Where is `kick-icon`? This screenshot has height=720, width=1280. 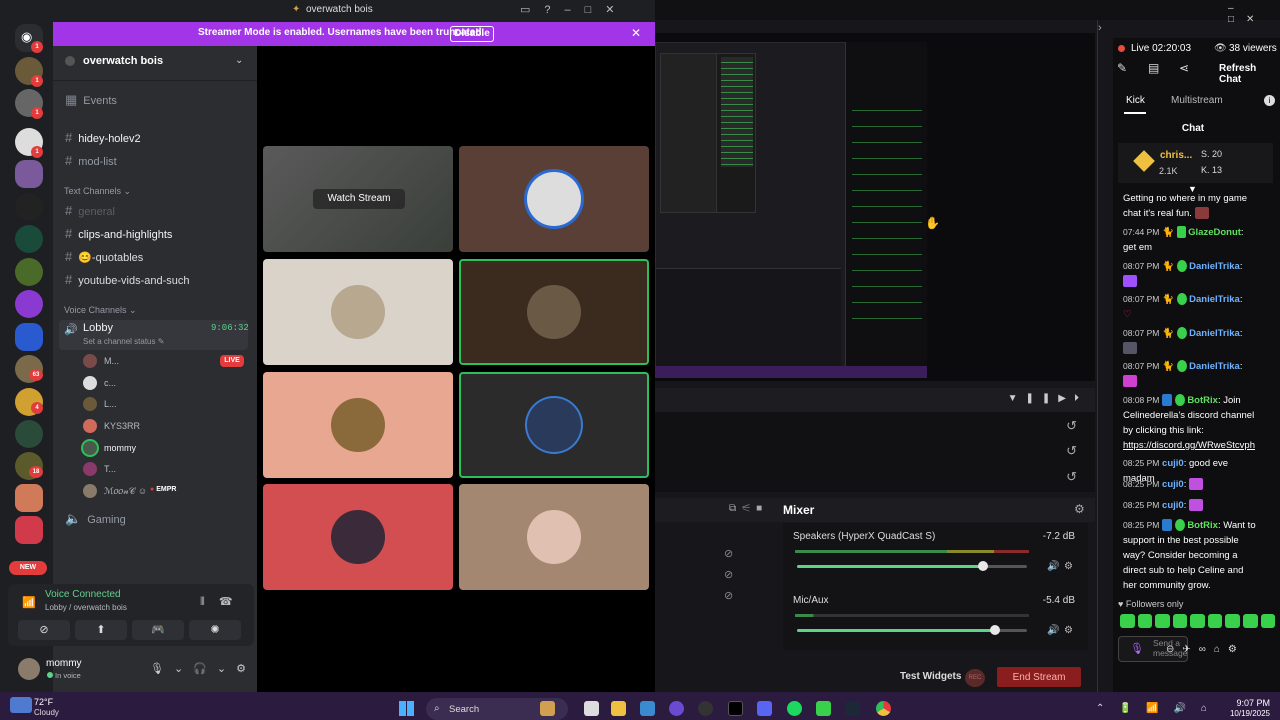
kick-icon is located at coordinates (823, 708).